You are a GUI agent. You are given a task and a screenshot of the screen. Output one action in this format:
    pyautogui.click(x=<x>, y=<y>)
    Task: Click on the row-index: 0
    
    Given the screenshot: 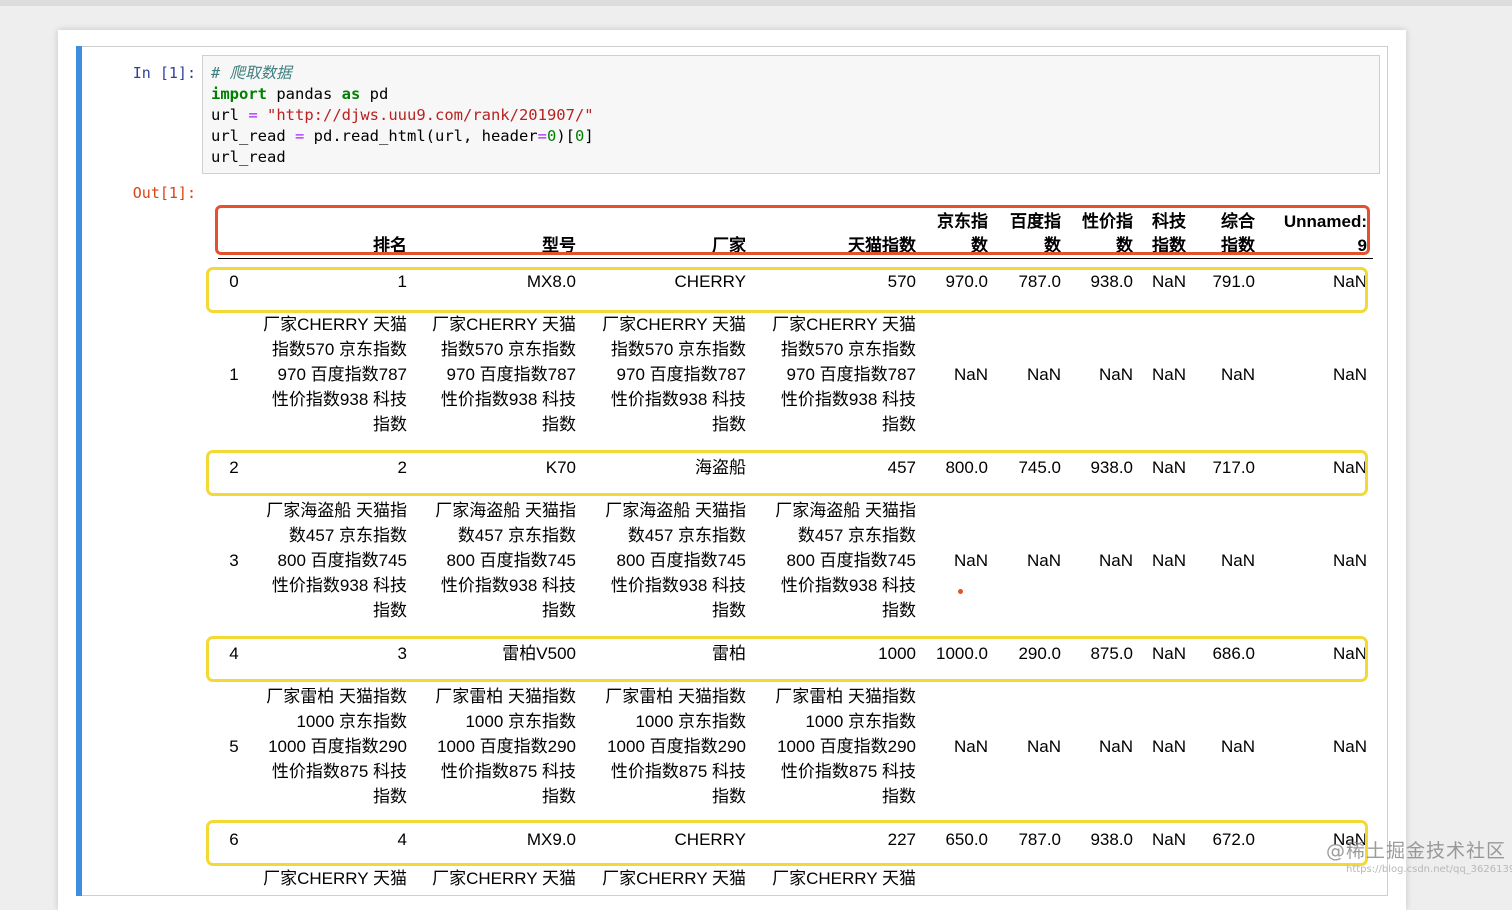 What is the action you would take?
    pyautogui.click(x=234, y=281)
    